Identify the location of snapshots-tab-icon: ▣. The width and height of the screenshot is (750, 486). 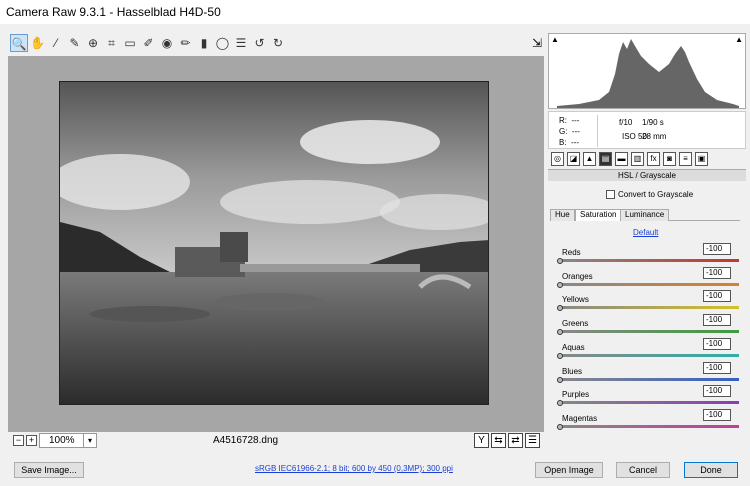
(701, 159).